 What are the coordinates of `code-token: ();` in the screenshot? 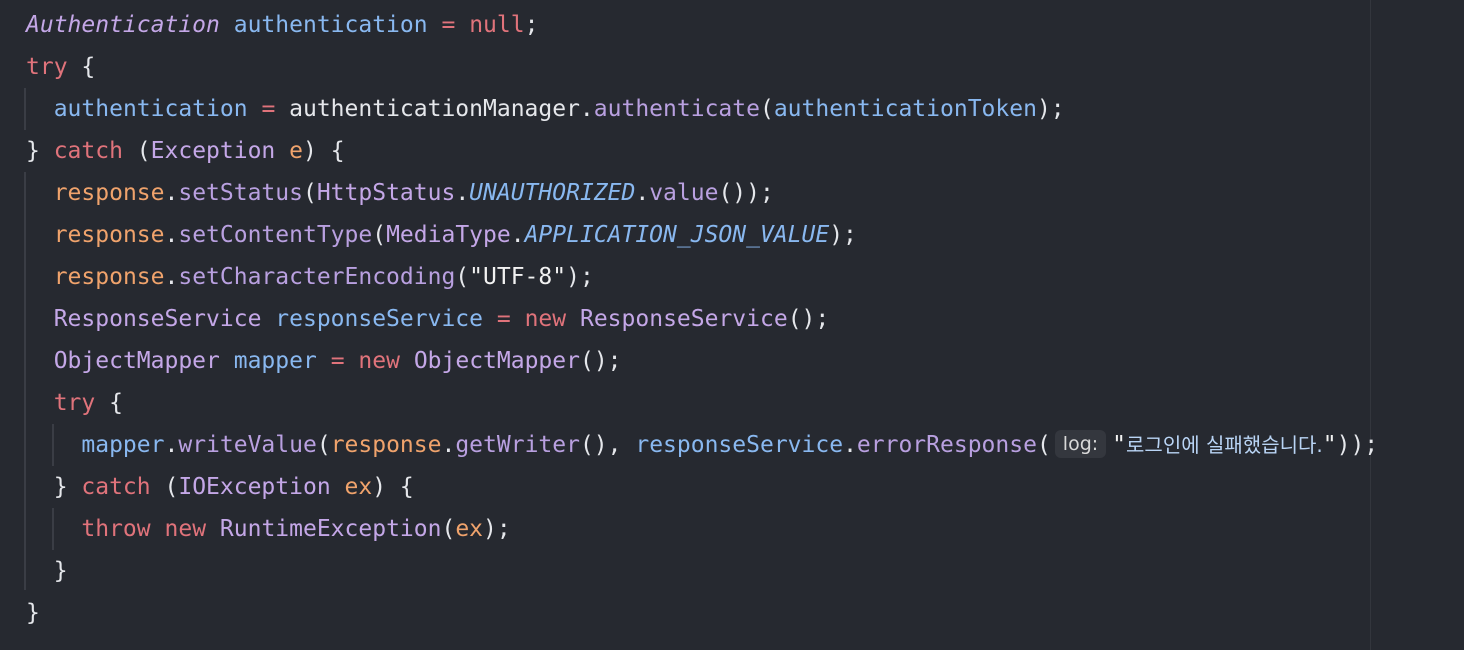 It's located at (808, 319).